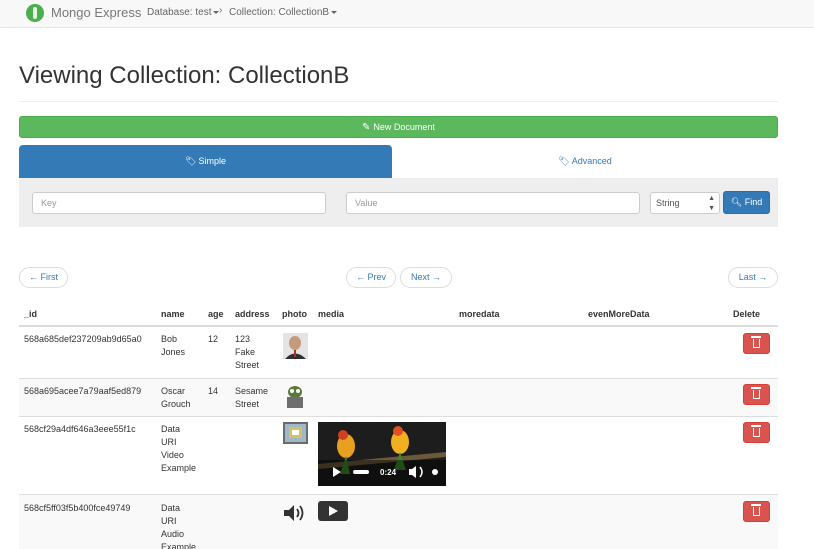 The height and width of the screenshot is (549, 814). Describe the element at coordinates (736, 202) in the screenshot. I see `search-icon: 🔍︎` at that location.